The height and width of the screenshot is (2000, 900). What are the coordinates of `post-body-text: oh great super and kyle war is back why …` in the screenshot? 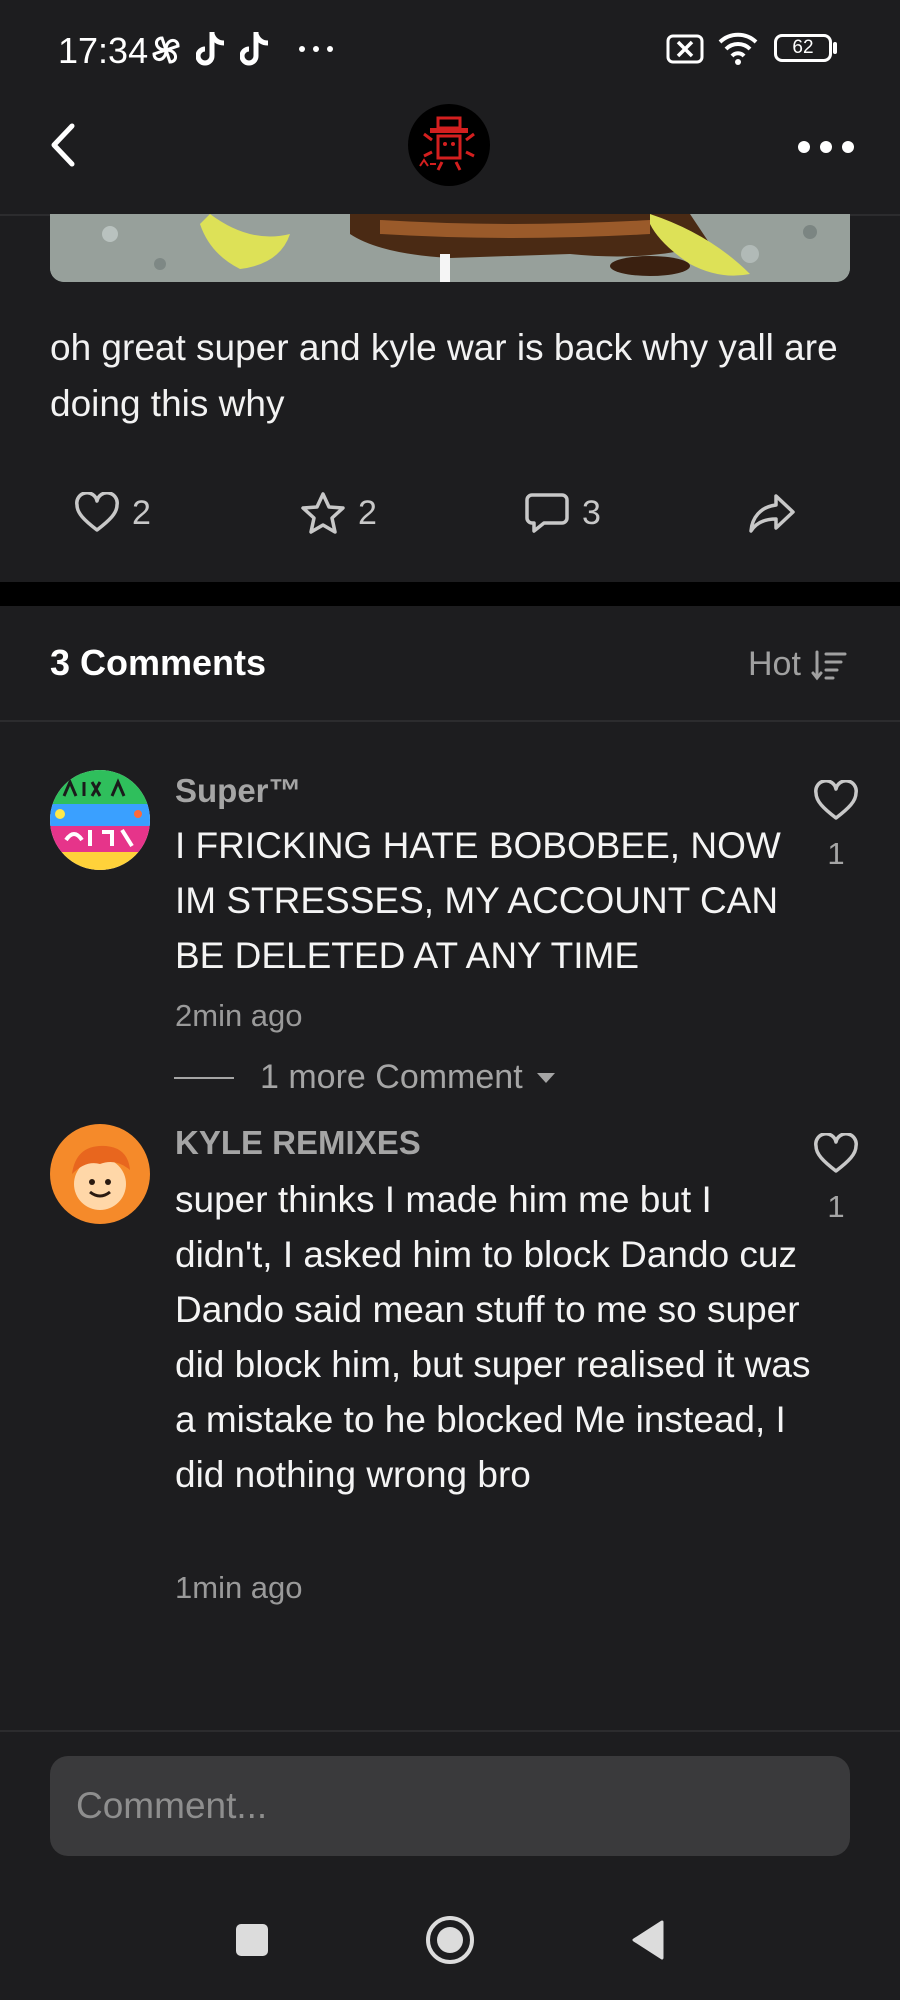 It's located at (444, 375).